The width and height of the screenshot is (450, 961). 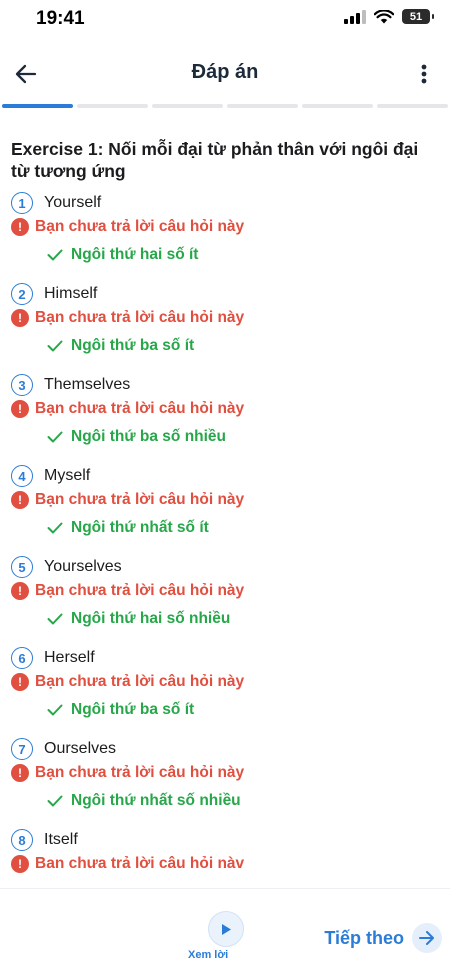 I want to click on arrow-right-icon, so click(x=426, y=938).